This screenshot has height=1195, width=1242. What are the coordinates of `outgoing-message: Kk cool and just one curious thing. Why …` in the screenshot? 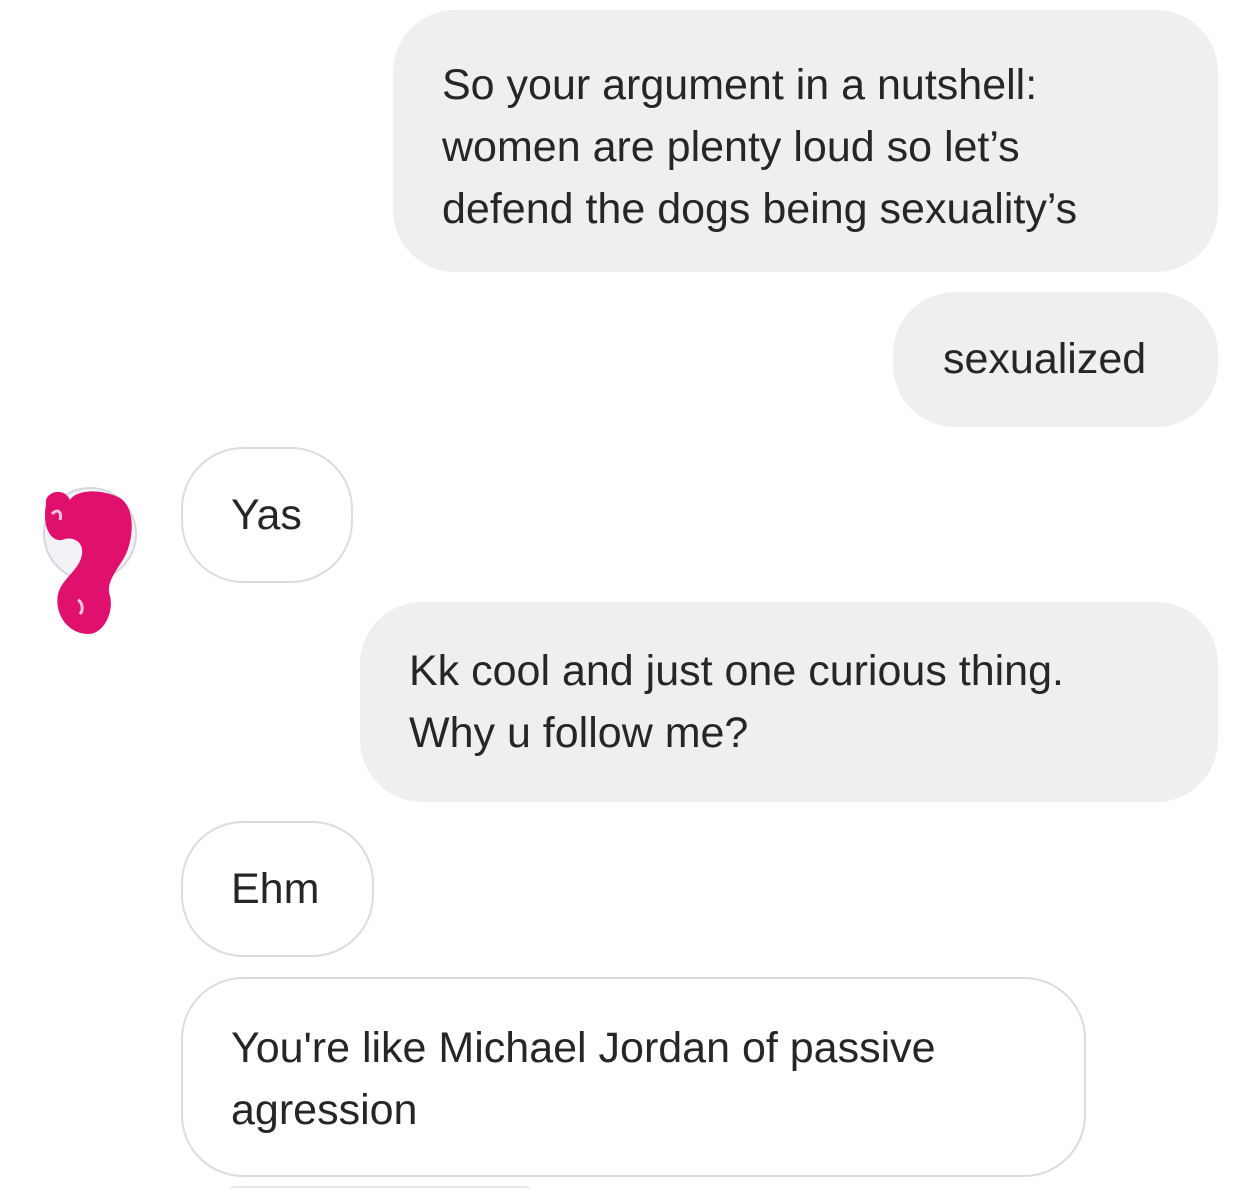 It's located at (789, 702).